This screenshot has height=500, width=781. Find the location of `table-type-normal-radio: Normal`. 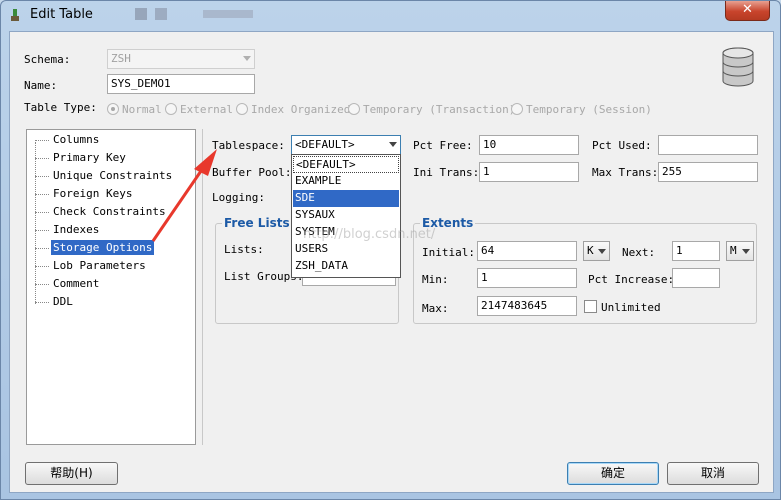

table-type-normal-radio: Normal is located at coordinates (134, 109).